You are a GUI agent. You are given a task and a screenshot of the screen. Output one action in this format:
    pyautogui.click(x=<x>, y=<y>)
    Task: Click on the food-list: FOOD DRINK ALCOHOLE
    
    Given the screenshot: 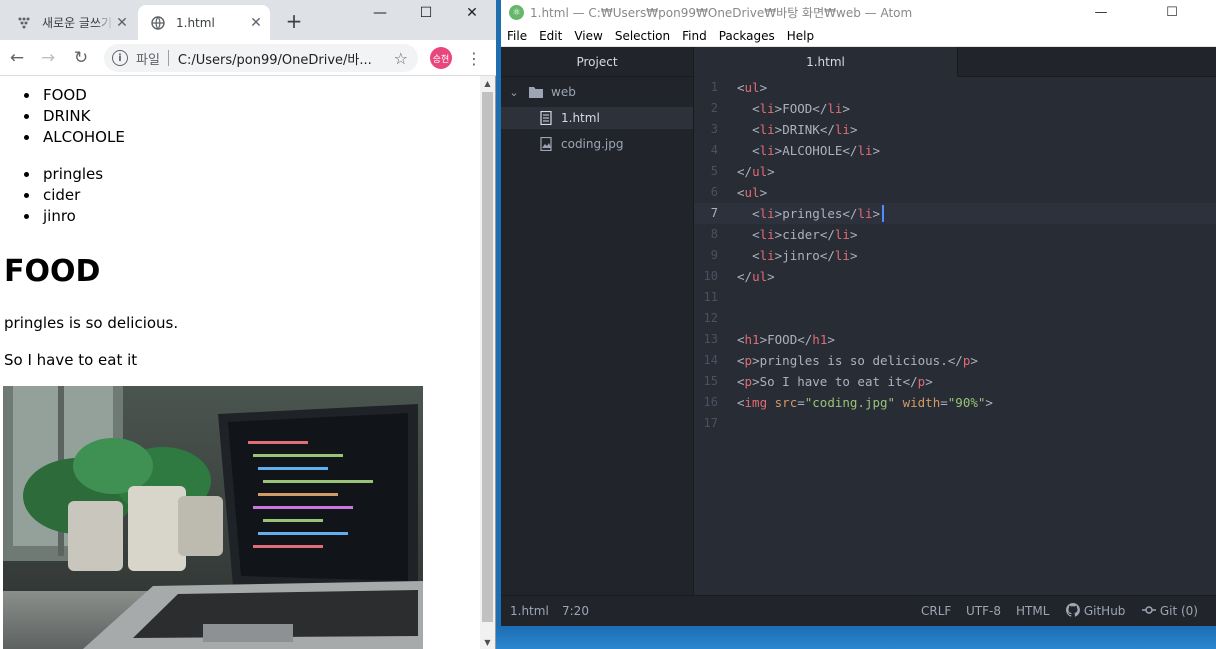 What is the action you would take?
    pyautogui.click(x=74, y=116)
    